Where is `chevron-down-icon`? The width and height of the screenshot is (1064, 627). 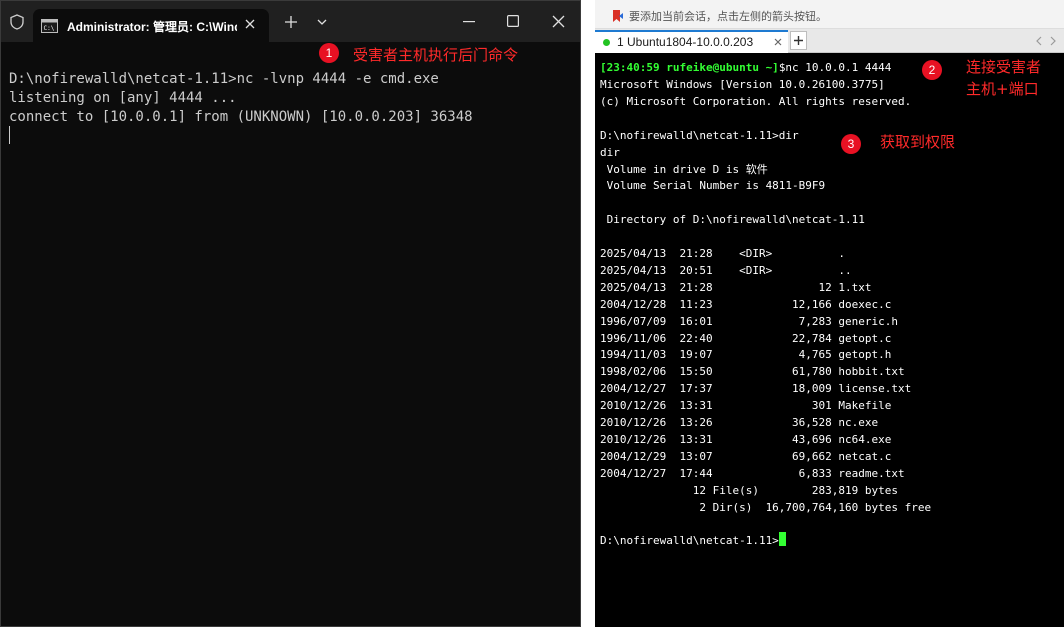 chevron-down-icon is located at coordinates (322, 22).